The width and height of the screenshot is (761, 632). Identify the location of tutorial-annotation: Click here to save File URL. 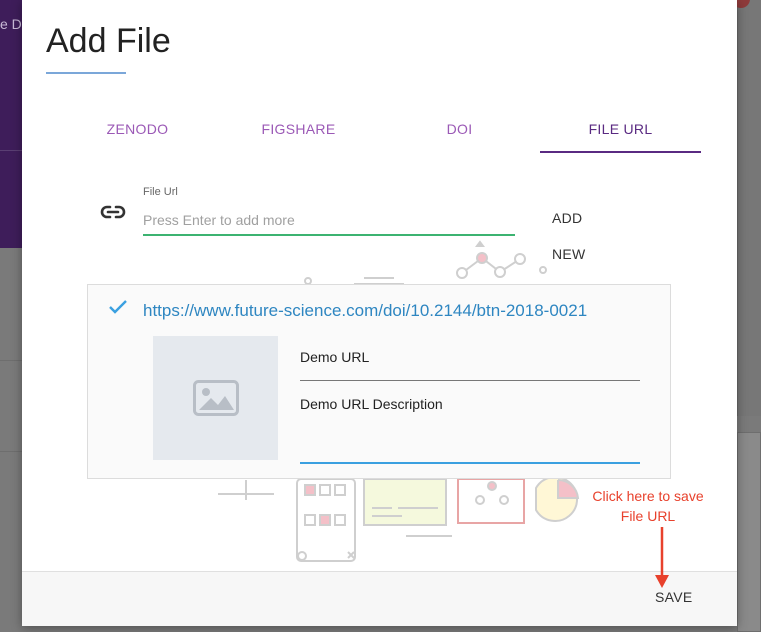
(648, 506).